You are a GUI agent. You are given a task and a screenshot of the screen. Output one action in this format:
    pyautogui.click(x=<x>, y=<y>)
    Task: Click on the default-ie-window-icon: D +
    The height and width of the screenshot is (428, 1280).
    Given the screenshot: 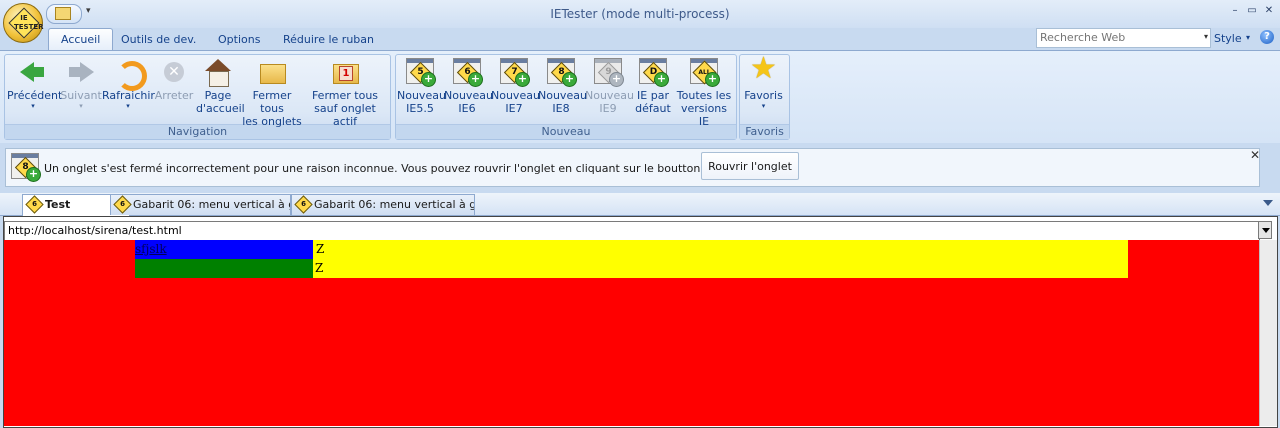 What is the action you would take?
    pyautogui.click(x=653, y=72)
    